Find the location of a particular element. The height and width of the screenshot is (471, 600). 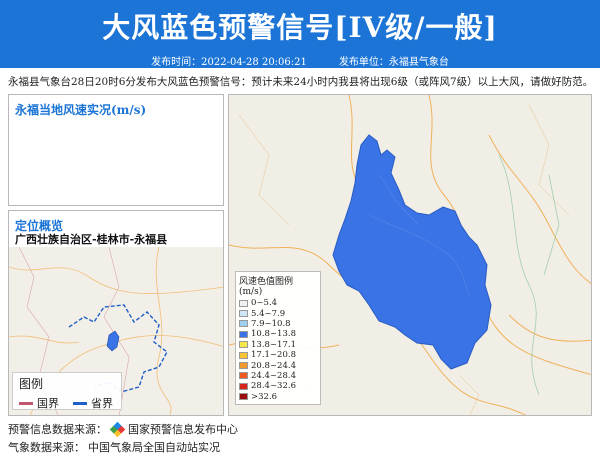

wind-legend-item: 28.4~32.6 is located at coordinates (278, 386).